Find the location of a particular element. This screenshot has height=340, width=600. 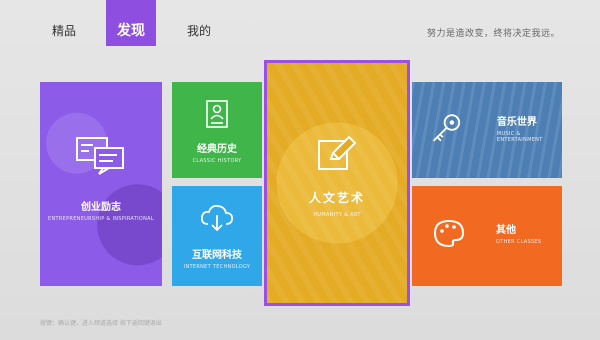

tile-title: 互联网科技 is located at coordinates (217, 255).